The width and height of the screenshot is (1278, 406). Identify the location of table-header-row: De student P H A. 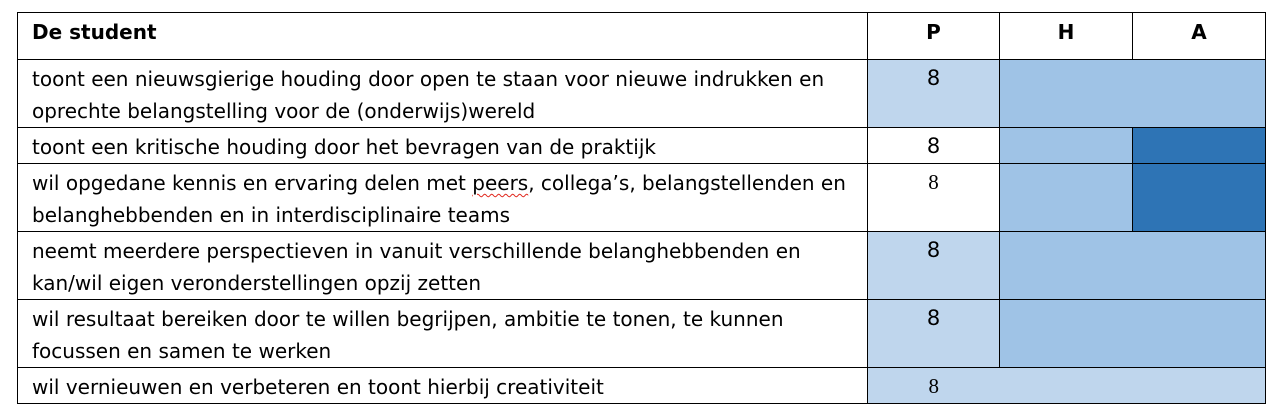
(641, 36).